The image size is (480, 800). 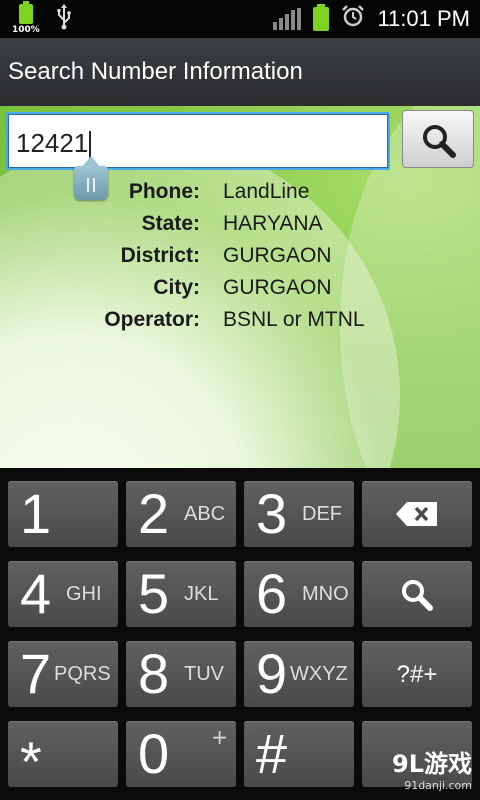 I want to click on info-label: Phone:, so click(x=164, y=191).